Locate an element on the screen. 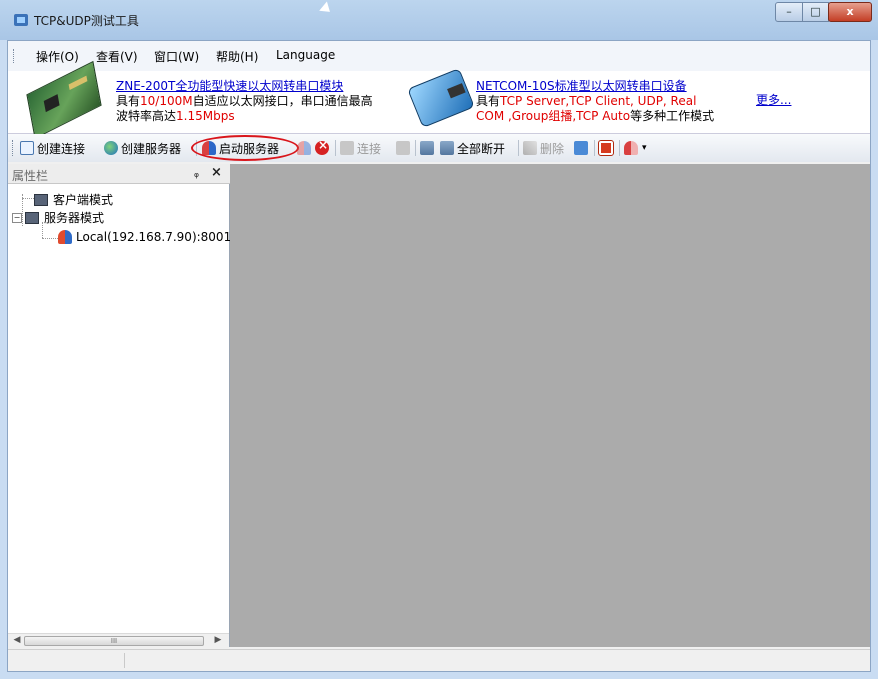 The height and width of the screenshot is (679, 878). disconnect-icon is located at coordinates (403, 148).